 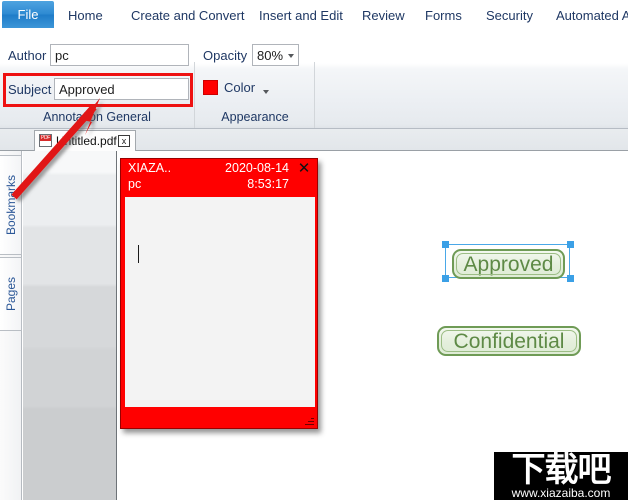 I want to click on sticky-note-subject: XIAZA.., so click(x=150, y=168).